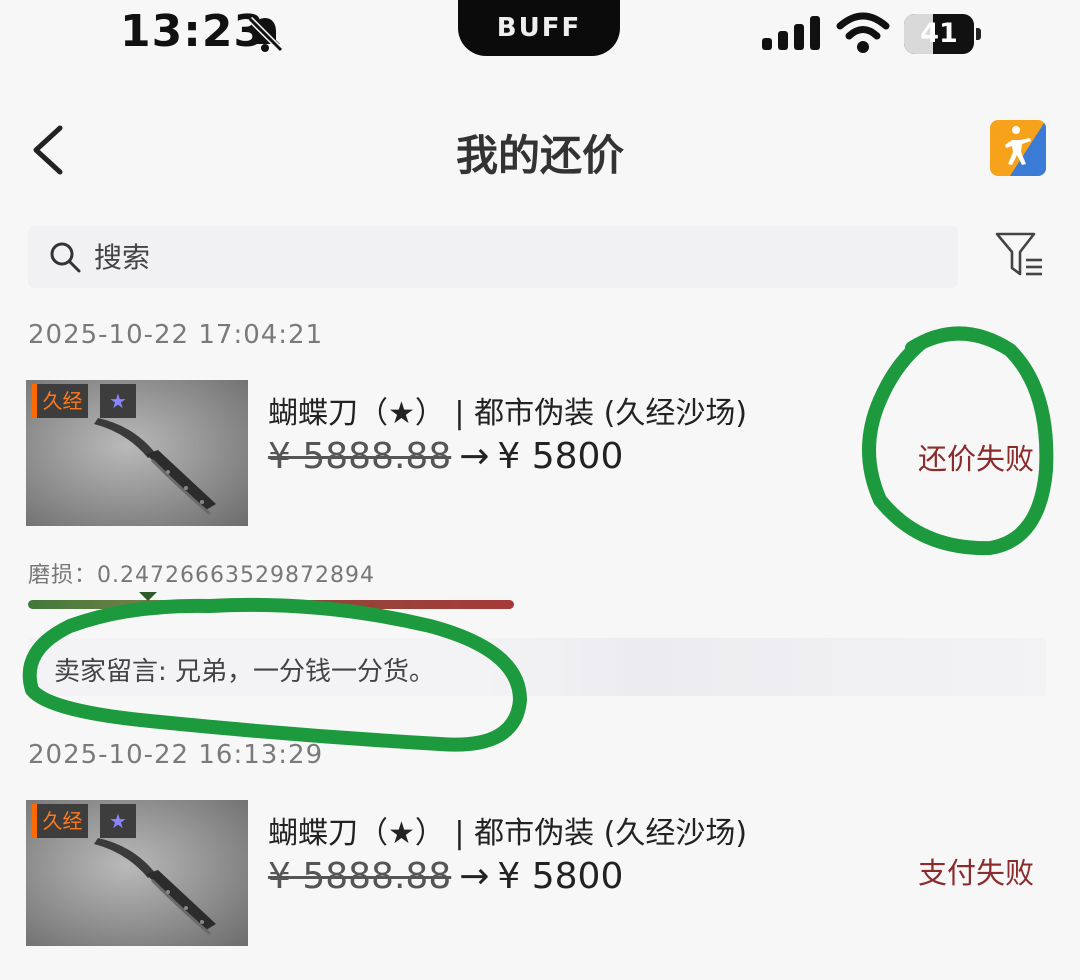 The height and width of the screenshot is (980, 1080). I want to click on seller-note-text: 卖家留言: 兄弟，一分钱一分货。, so click(245, 672).